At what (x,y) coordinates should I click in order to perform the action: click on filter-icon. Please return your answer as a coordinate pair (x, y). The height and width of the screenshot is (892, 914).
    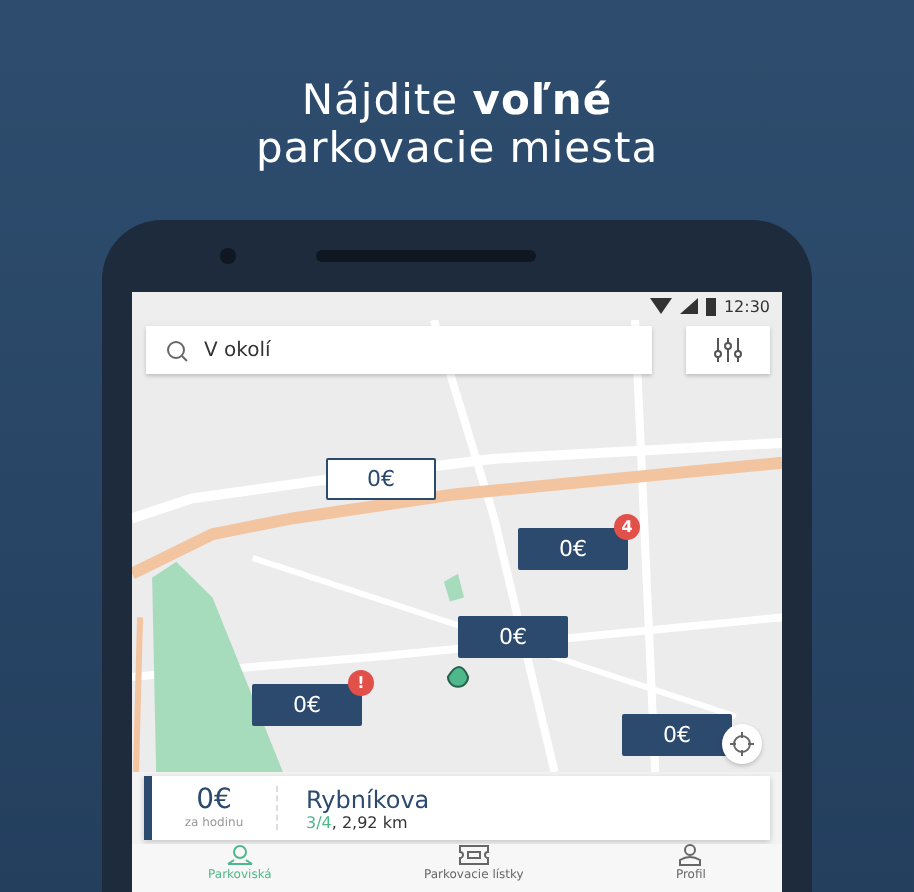
    Looking at the image, I should click on (728, 350).